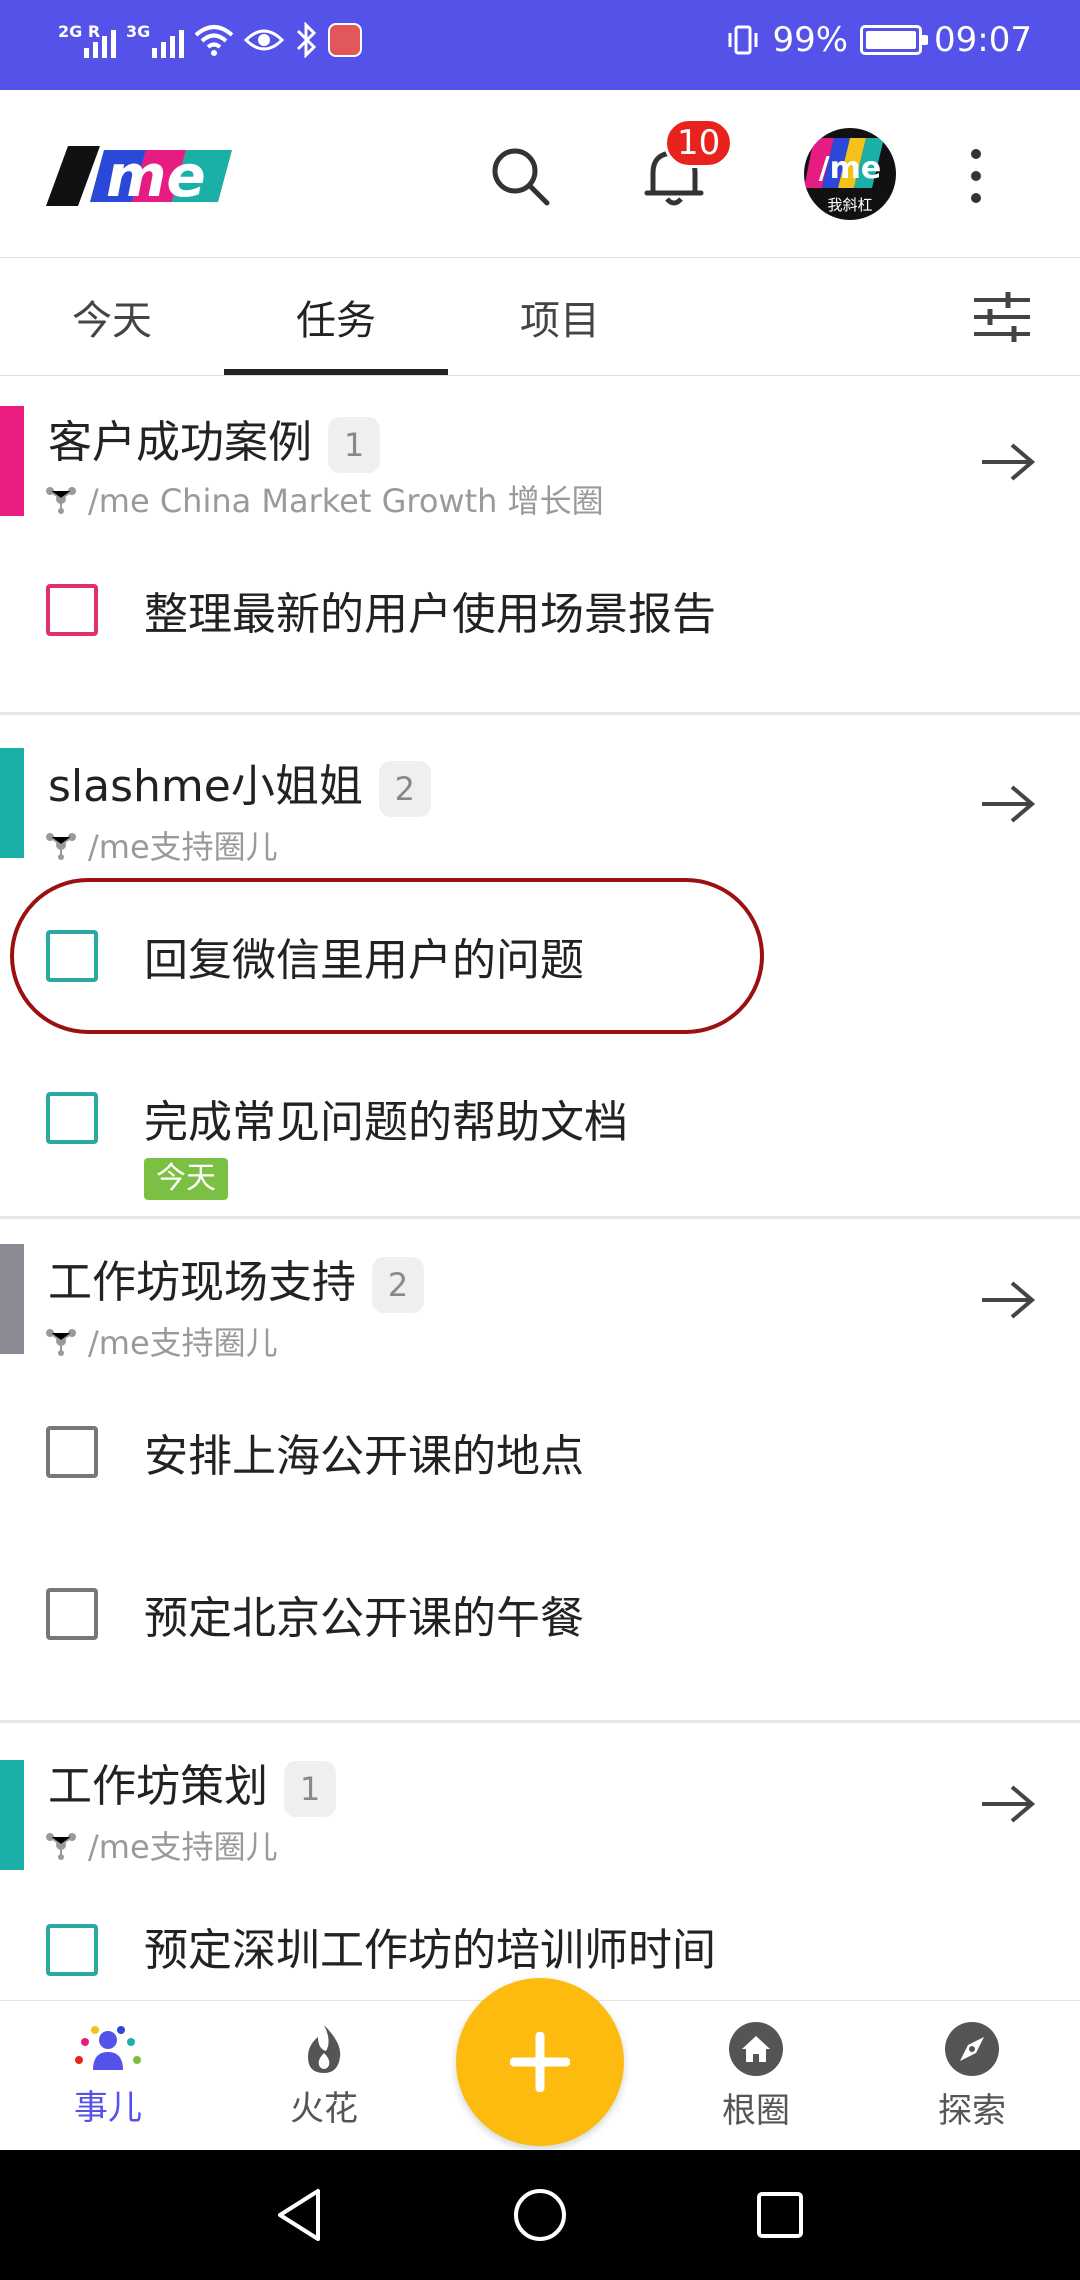 This screenshot has width=1080, height=2280. I want to click on signal-icon-2: 3G, so click(155, 40).